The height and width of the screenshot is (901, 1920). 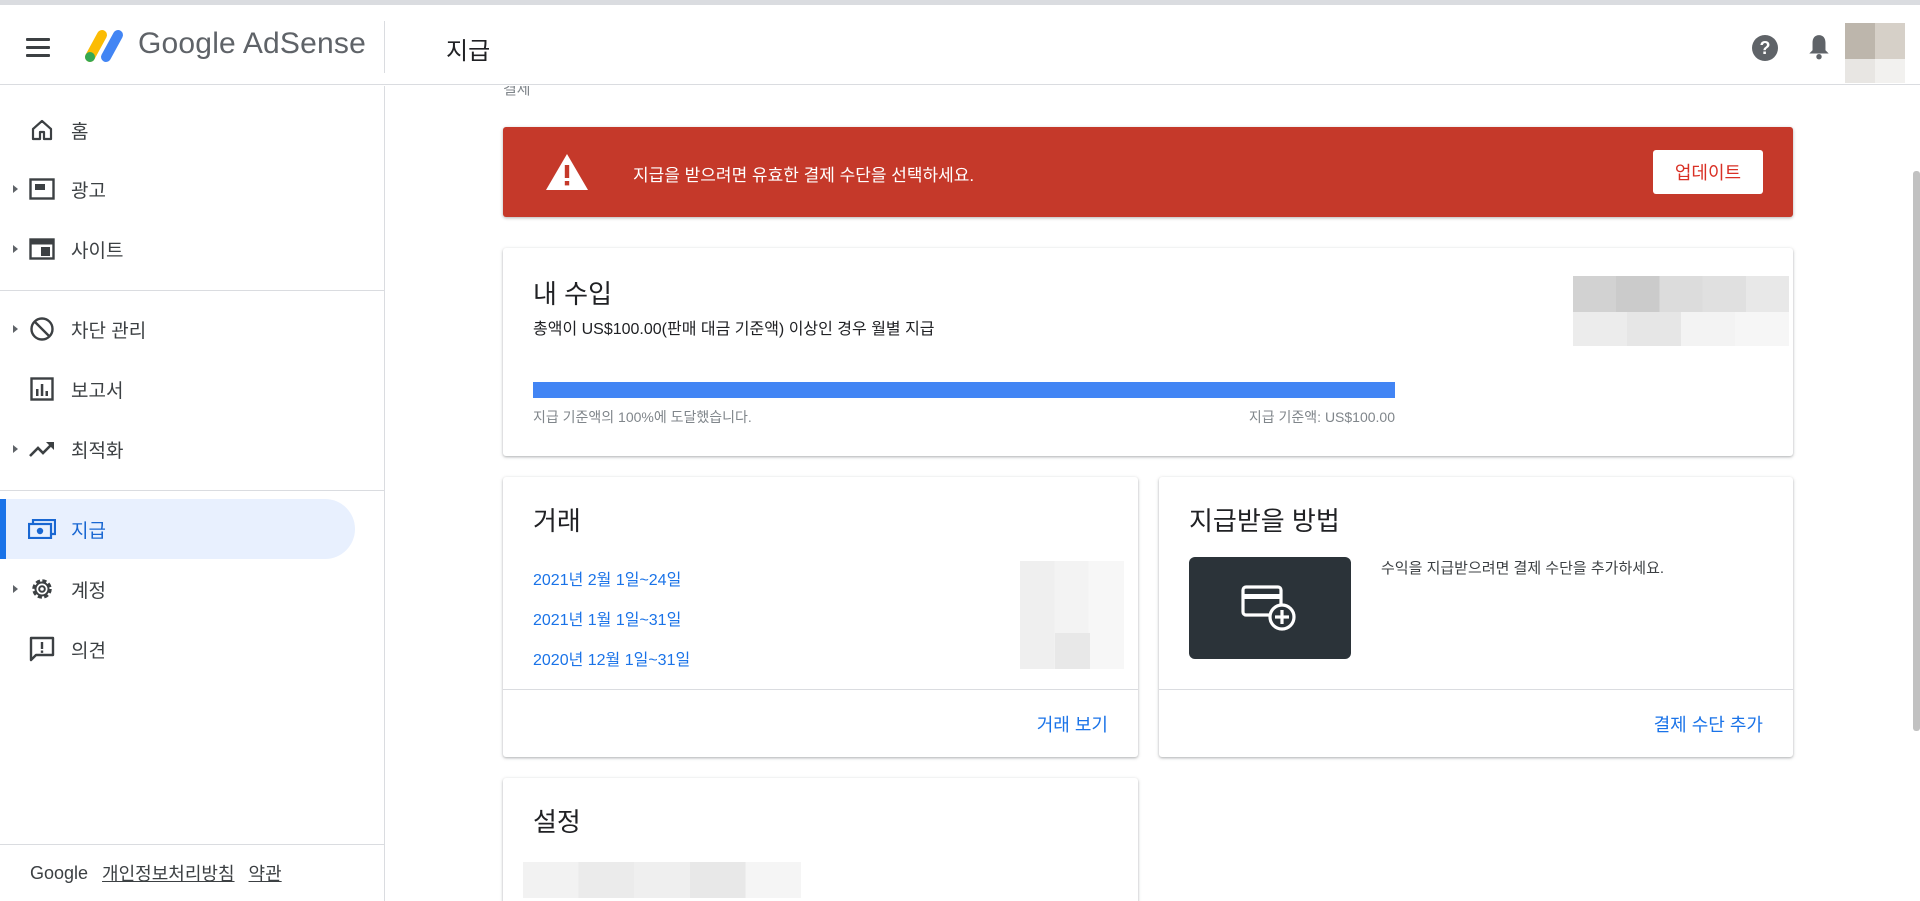 I want to click on redacted-amounts, so click(x=1072, y=615).